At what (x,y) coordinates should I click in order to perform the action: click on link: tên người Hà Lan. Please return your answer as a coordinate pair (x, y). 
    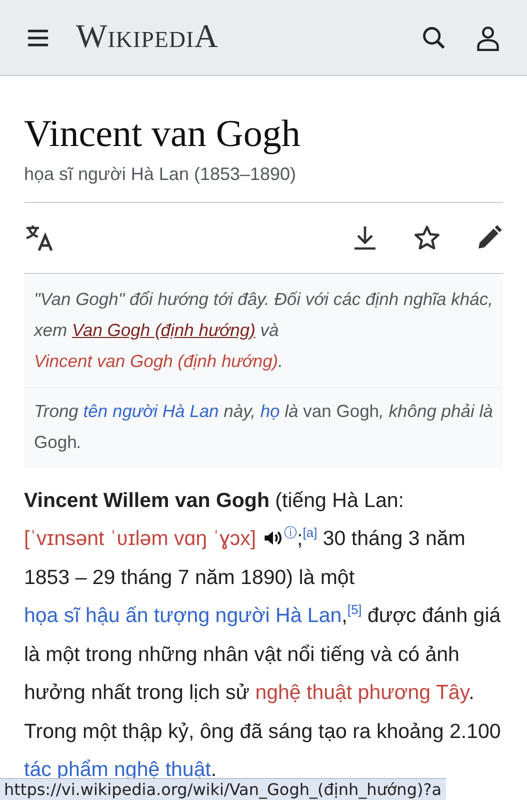
    Looking at the image, I should click on (151, 410).